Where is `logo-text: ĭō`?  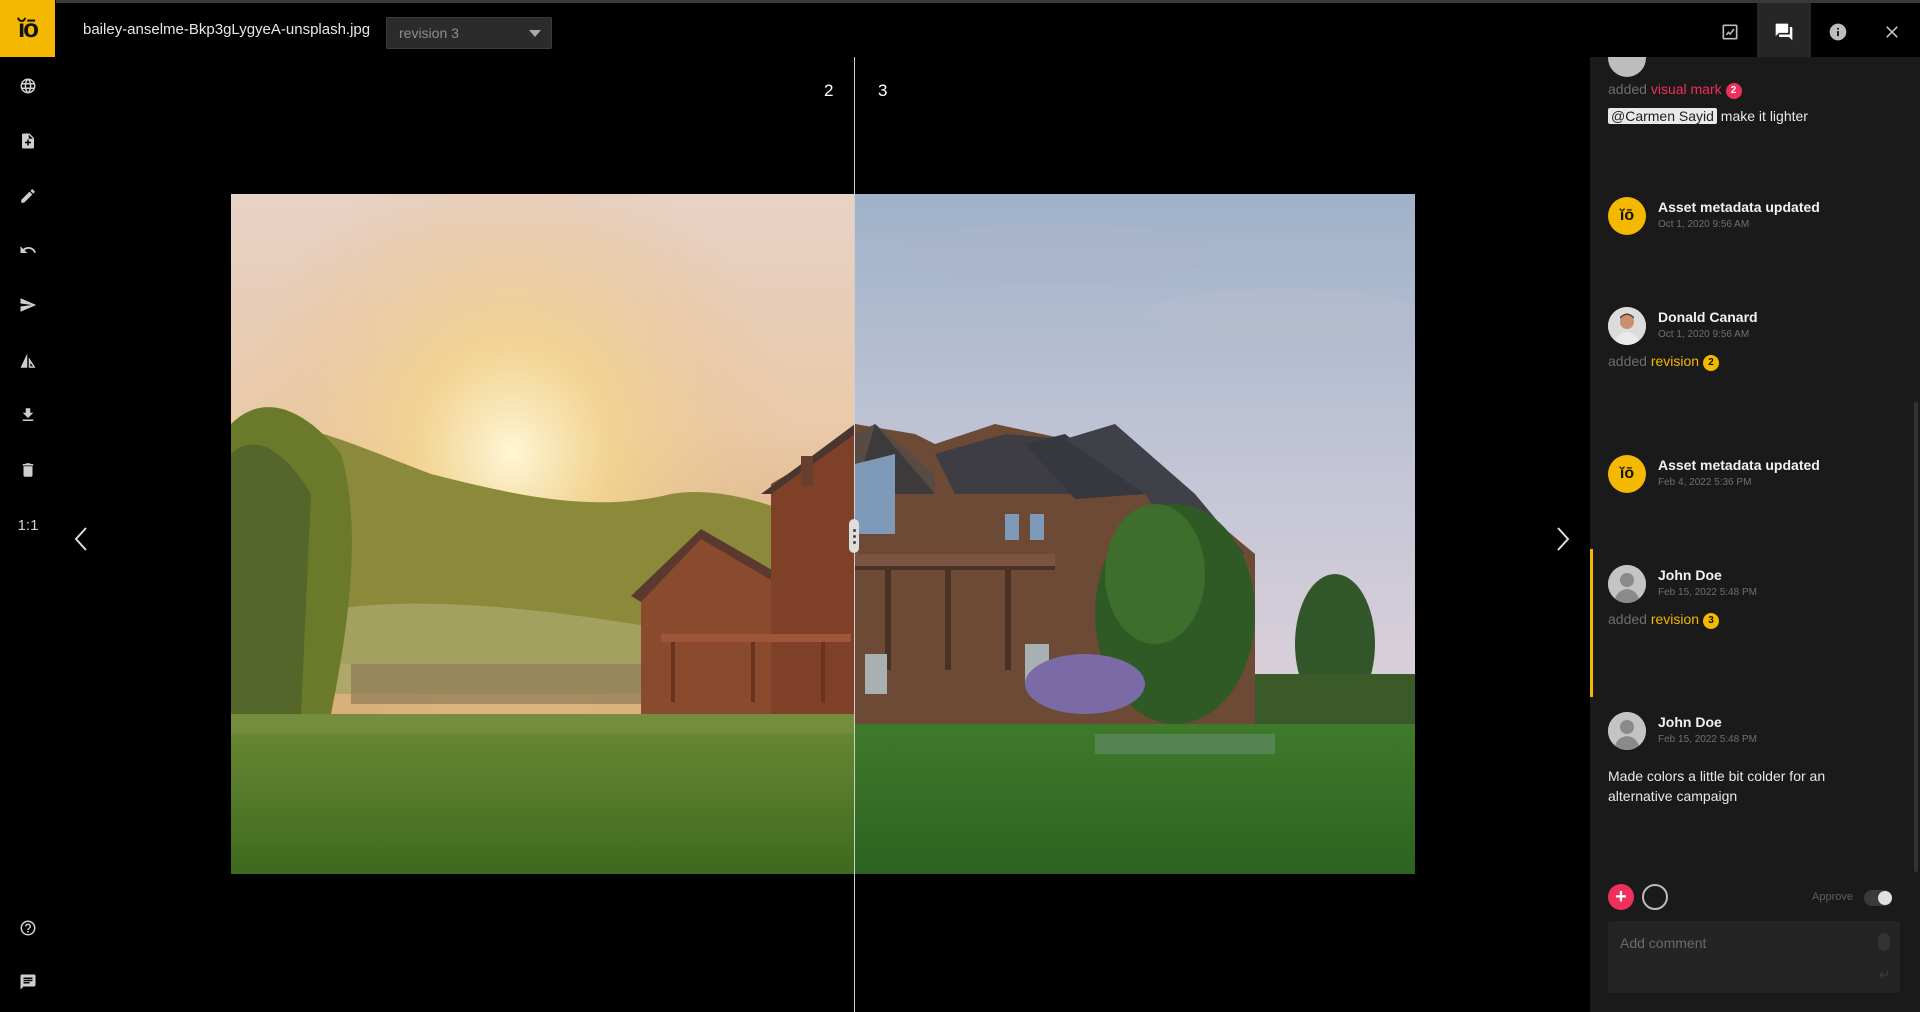 logo-text: ĭō is located at coordinates (28, 28).